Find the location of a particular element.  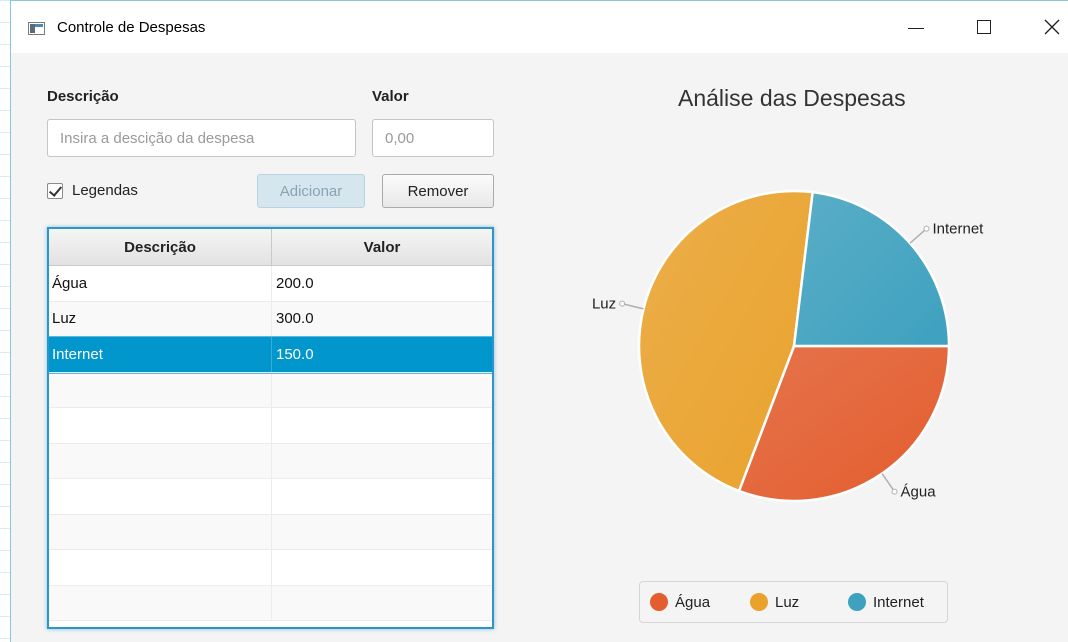

descricao-input is located at coordinates (201, 138).